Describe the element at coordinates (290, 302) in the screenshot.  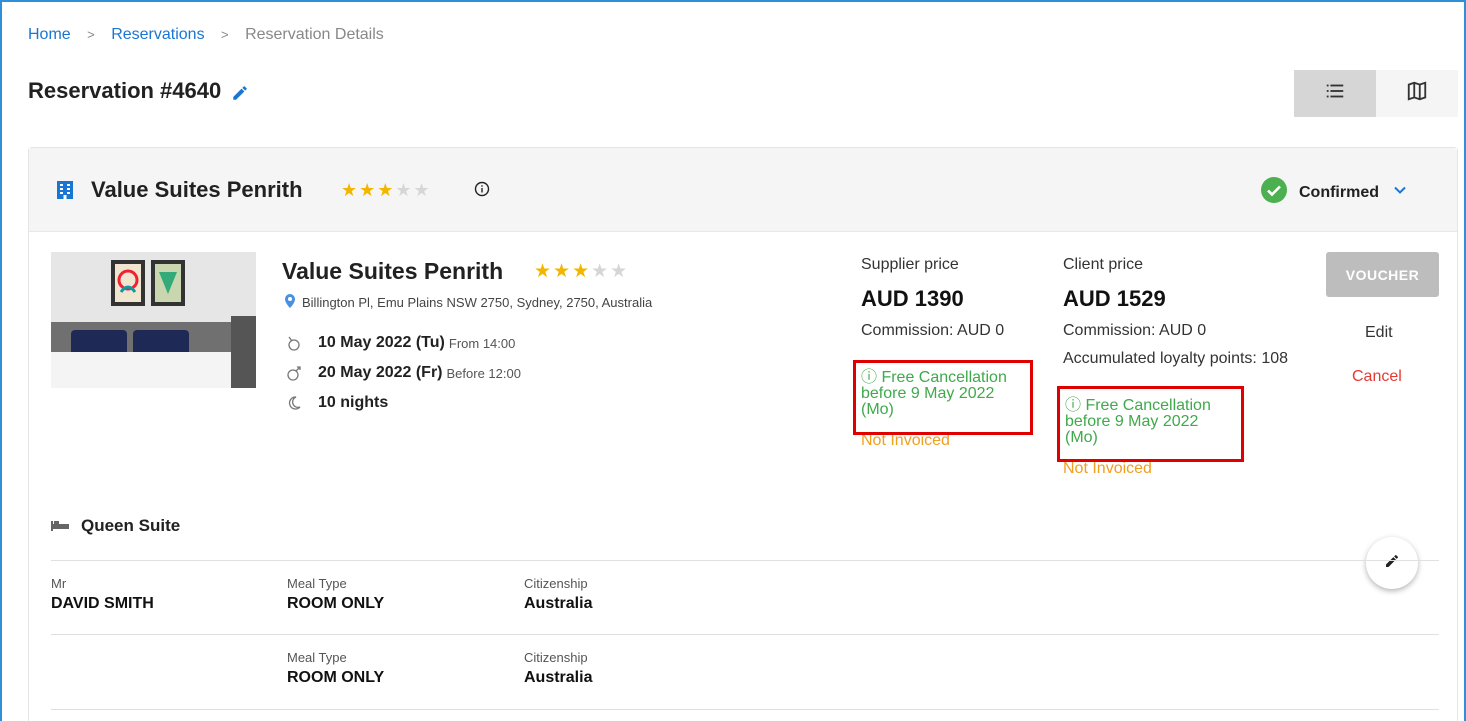
I see `location-pin-icon` at that location.